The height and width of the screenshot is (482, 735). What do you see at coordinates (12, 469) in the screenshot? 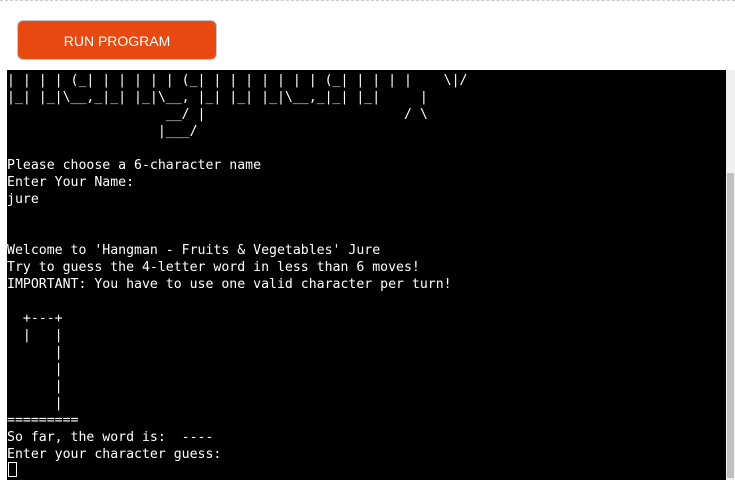
I see `terminal-cursor` at bounding box center [12, 469].